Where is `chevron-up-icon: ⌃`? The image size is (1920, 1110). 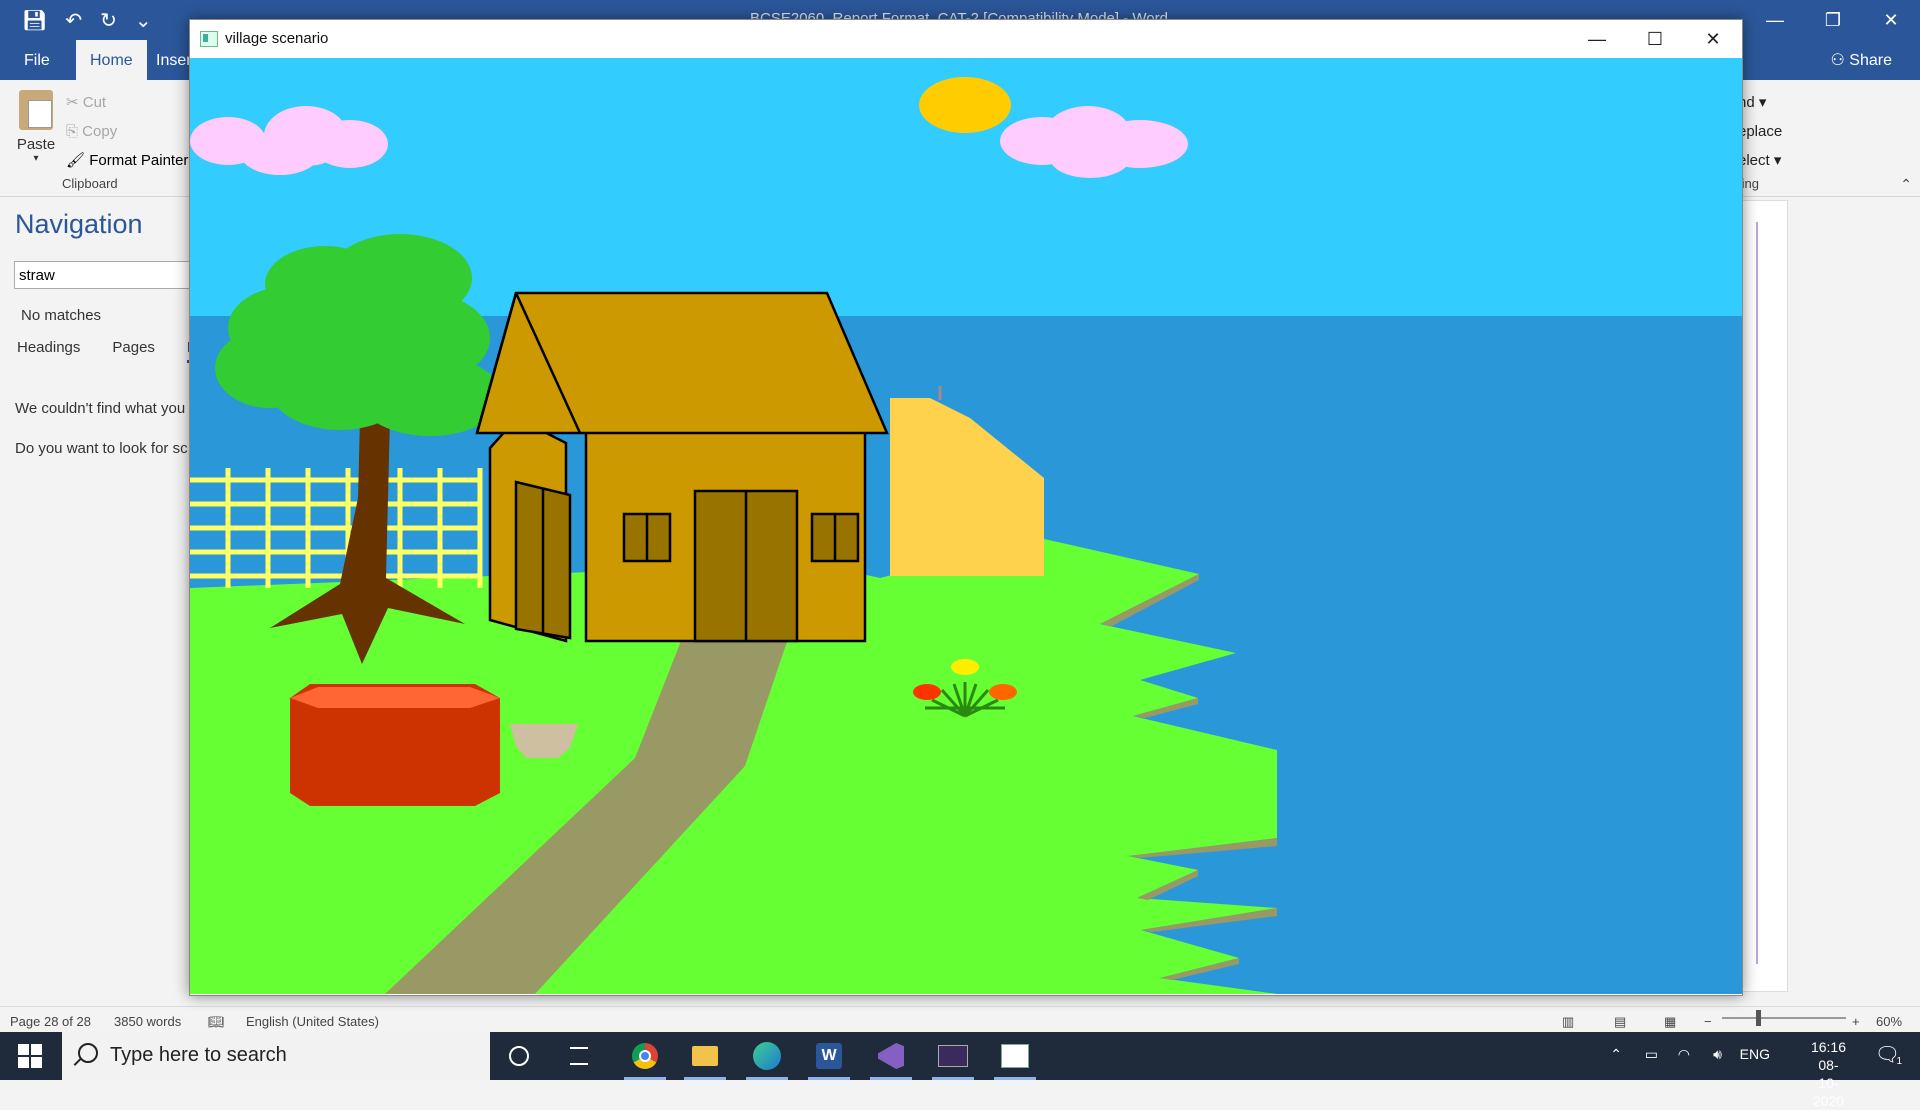
chevron-up-icon: ⌃ is located at coordinates (1616, 1054).